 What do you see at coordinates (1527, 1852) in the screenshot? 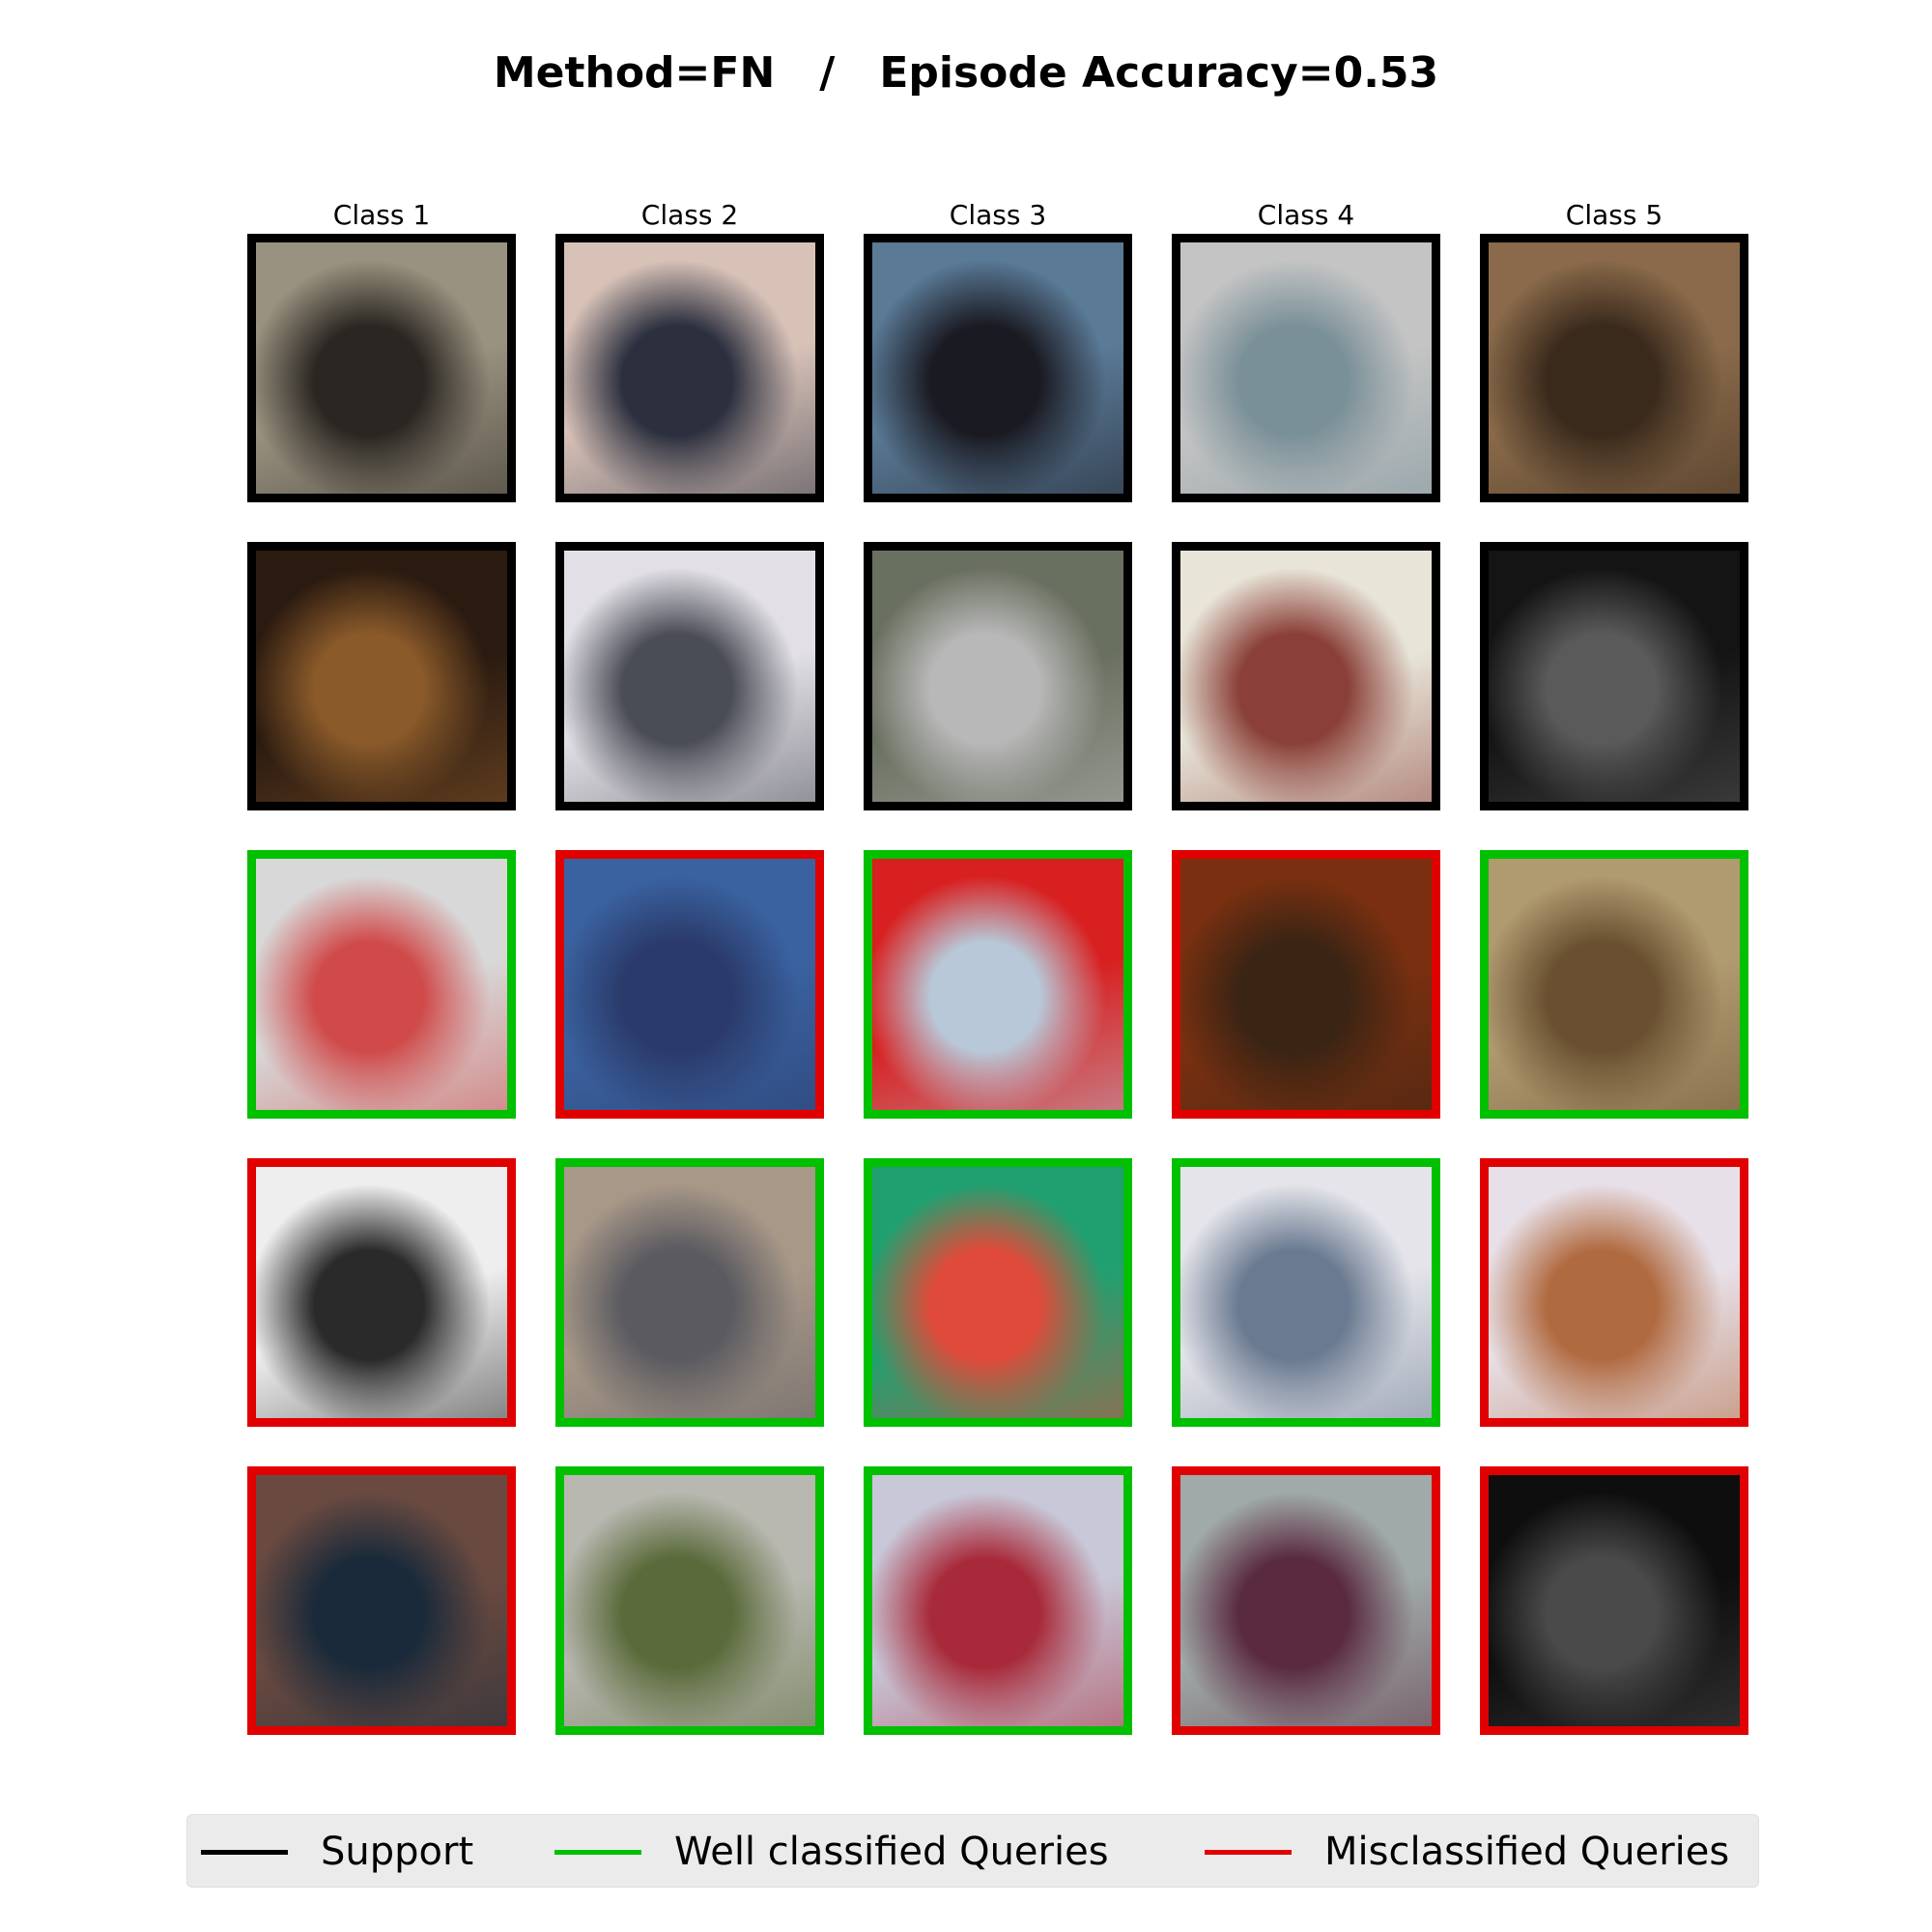
I see `legend-label-wrong: Misclassified Queries` at bounding box center [1527, 1852].